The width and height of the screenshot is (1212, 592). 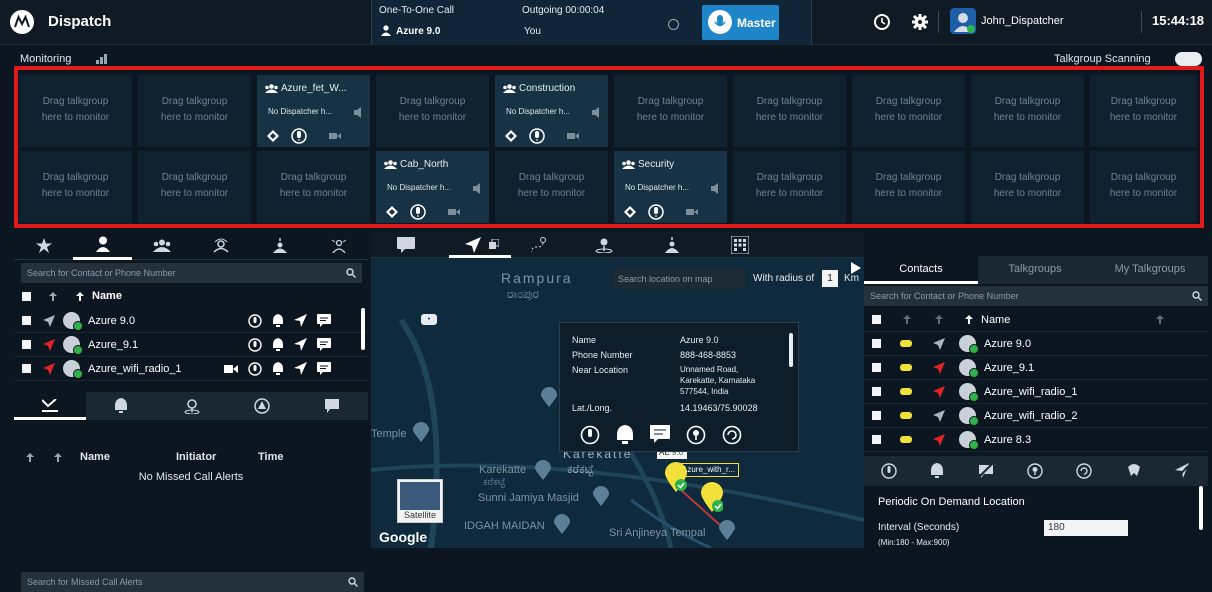 I want to click on tab-contacts, so click(x=102, y=246).